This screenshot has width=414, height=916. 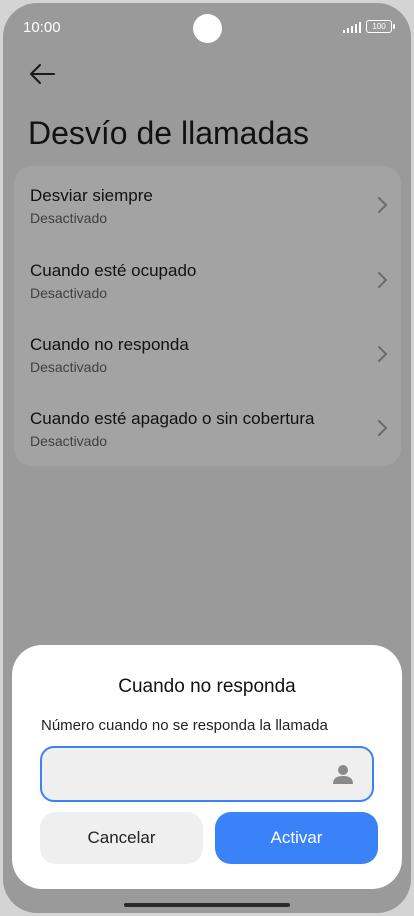 What do you see at coordinates (296, 838) in the screenshot?
I see `activate-button: Activar` at bounding box center [296, 838].